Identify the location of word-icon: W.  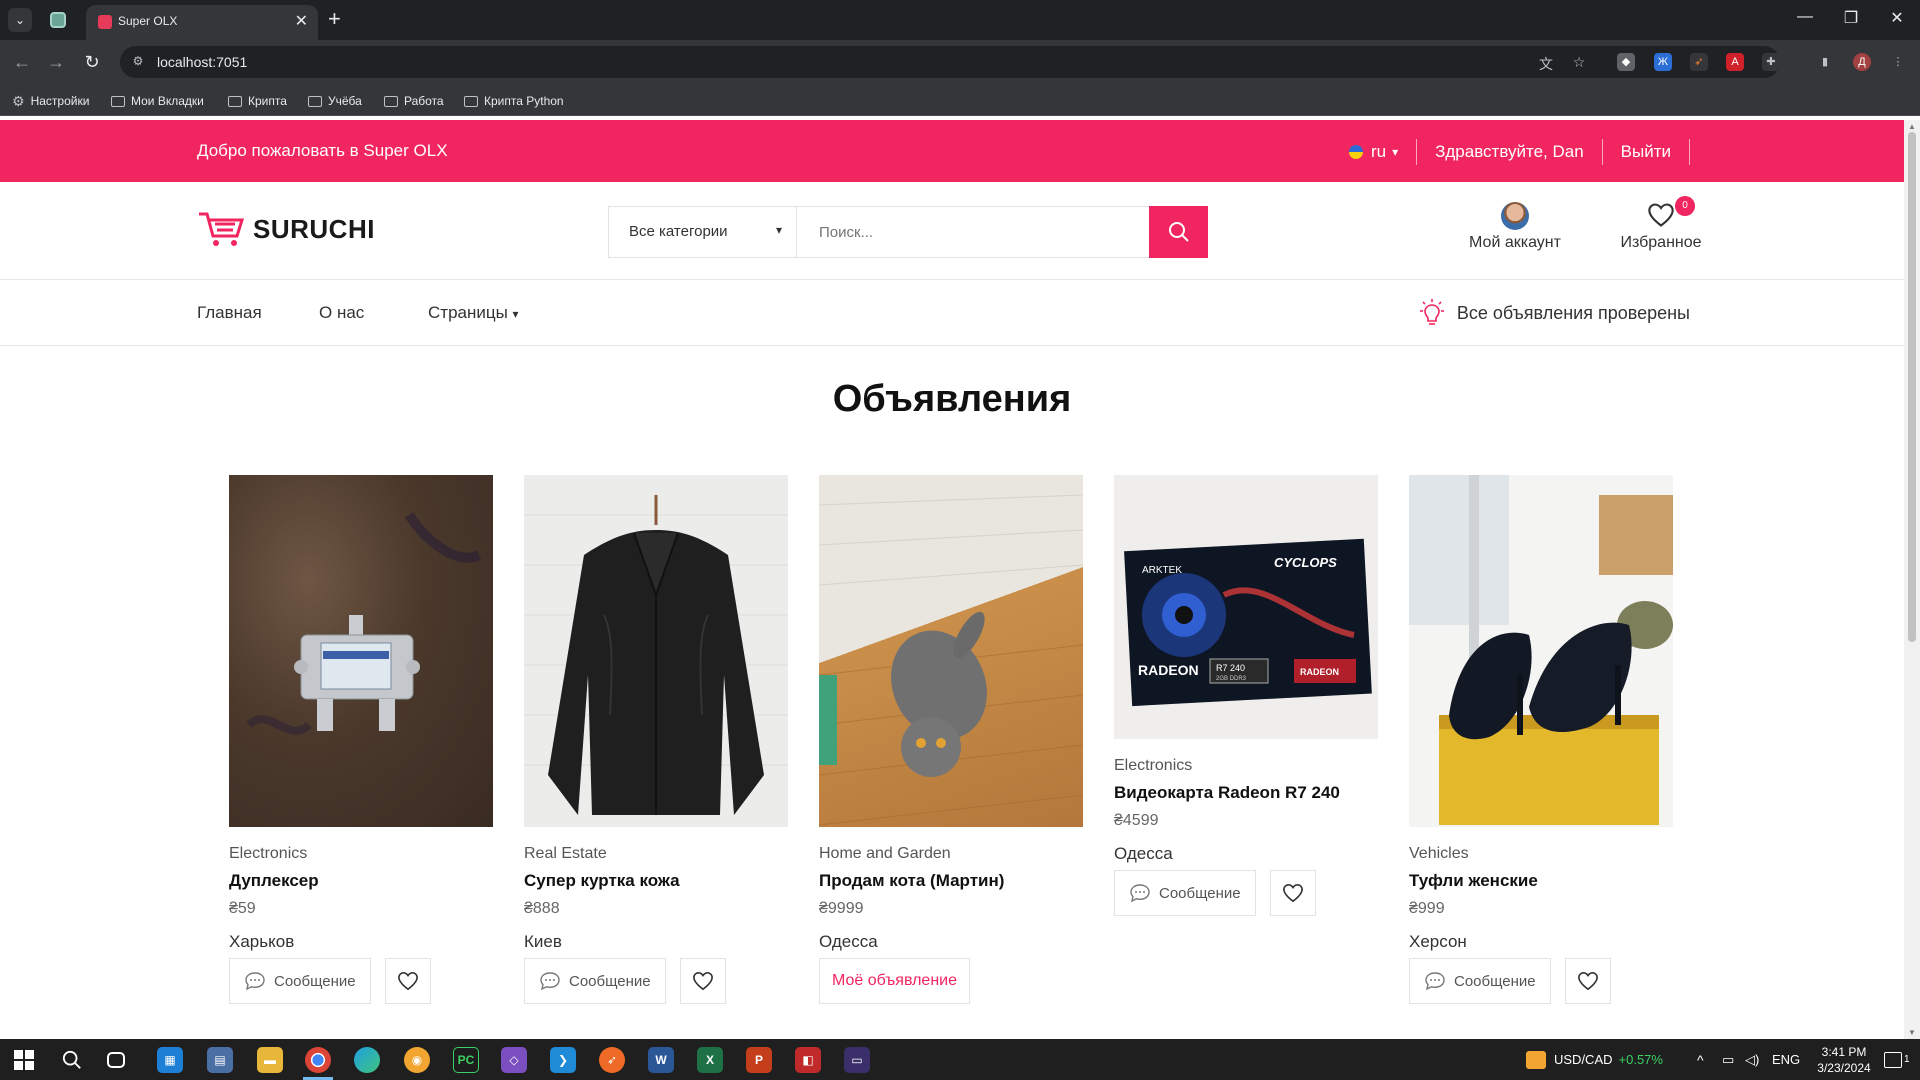
(661, 1060).